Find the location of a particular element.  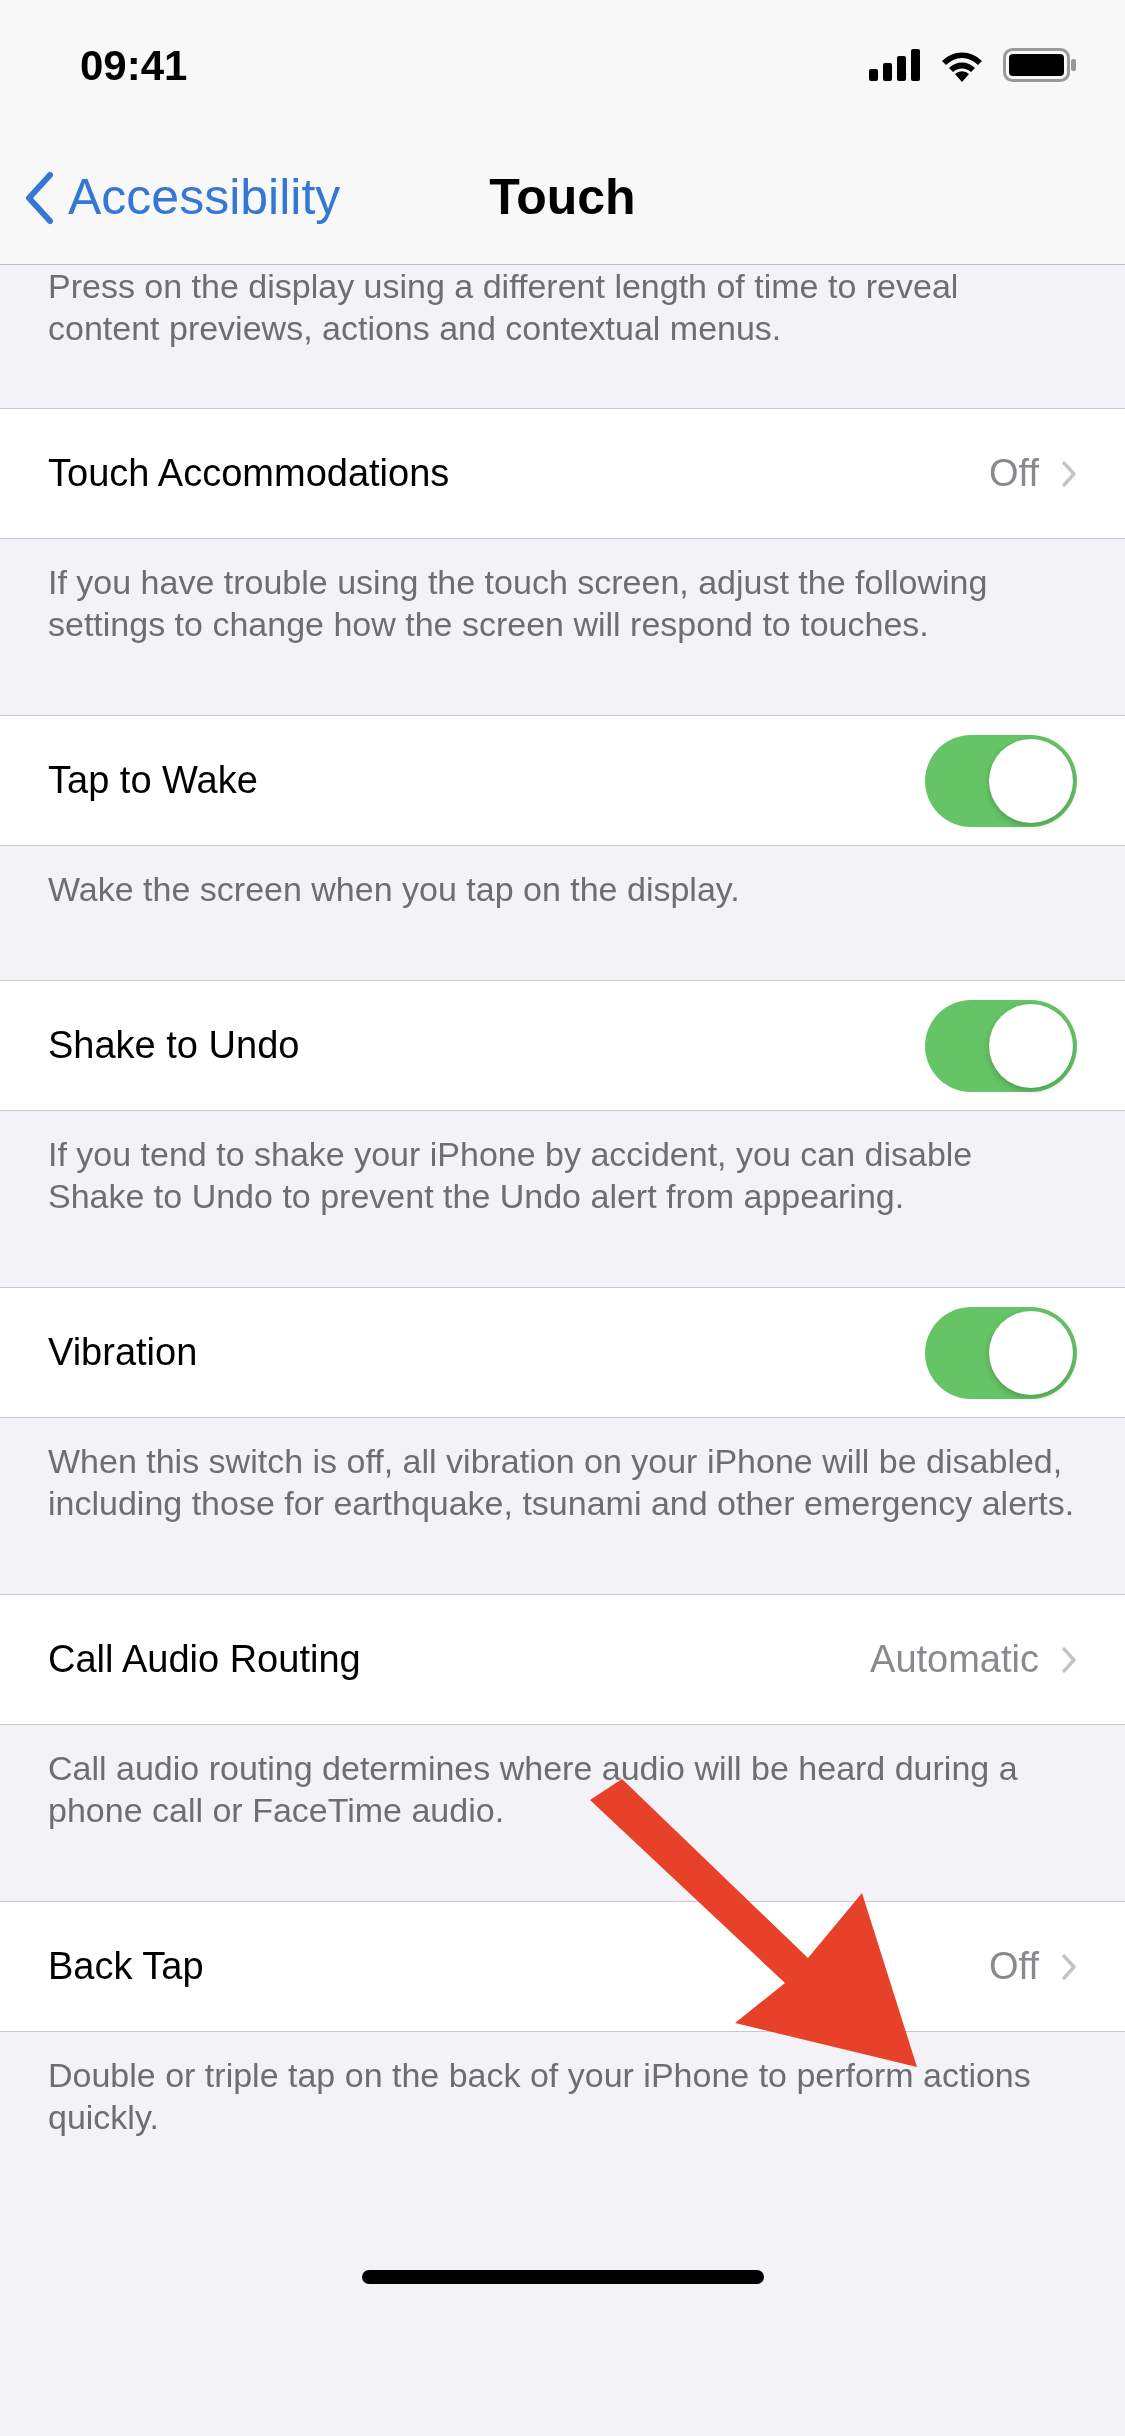

settings-row: Call Audio Routing Automatic is located at coordinates (562, 1659).